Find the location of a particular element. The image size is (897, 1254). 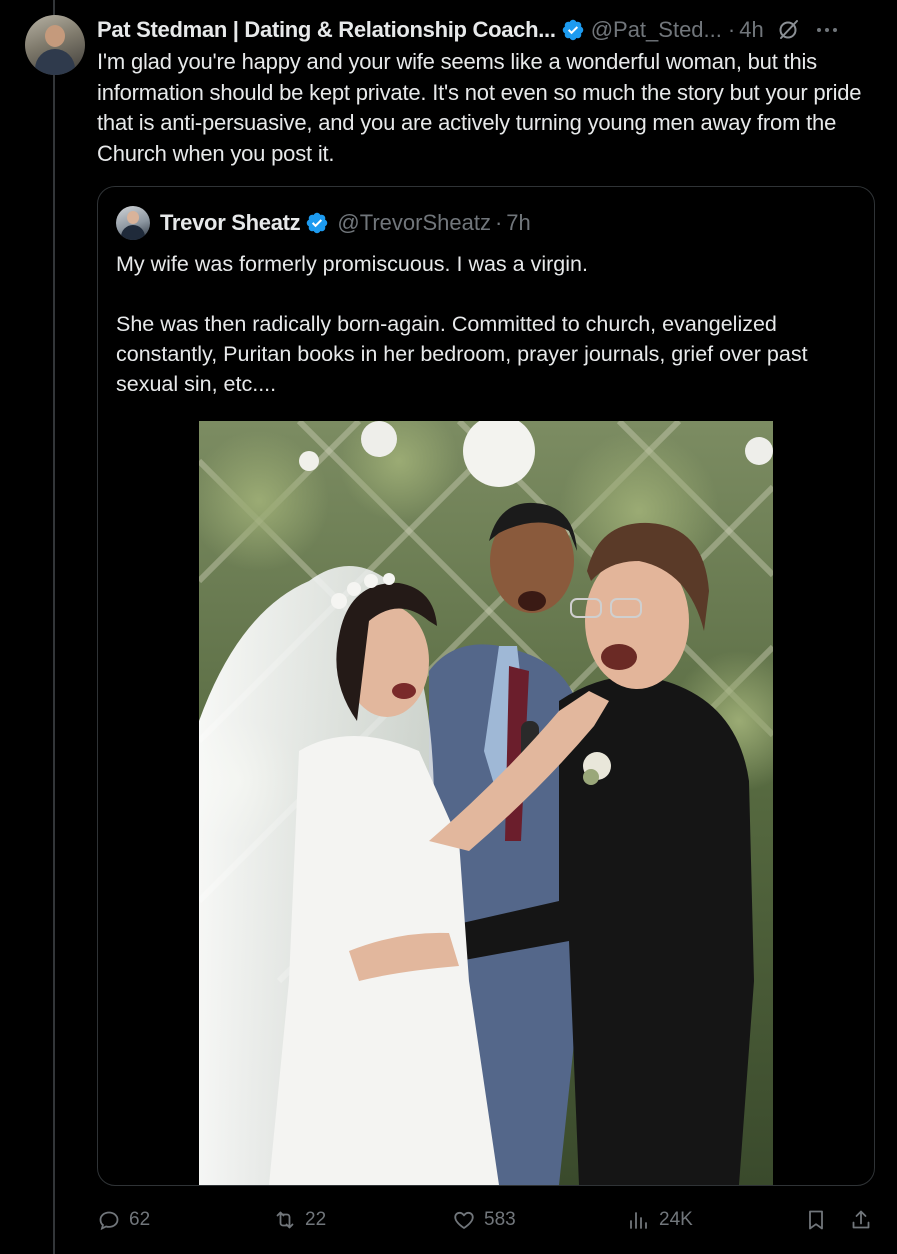

quoted-avatar-head is located at coordinates (133, 217).